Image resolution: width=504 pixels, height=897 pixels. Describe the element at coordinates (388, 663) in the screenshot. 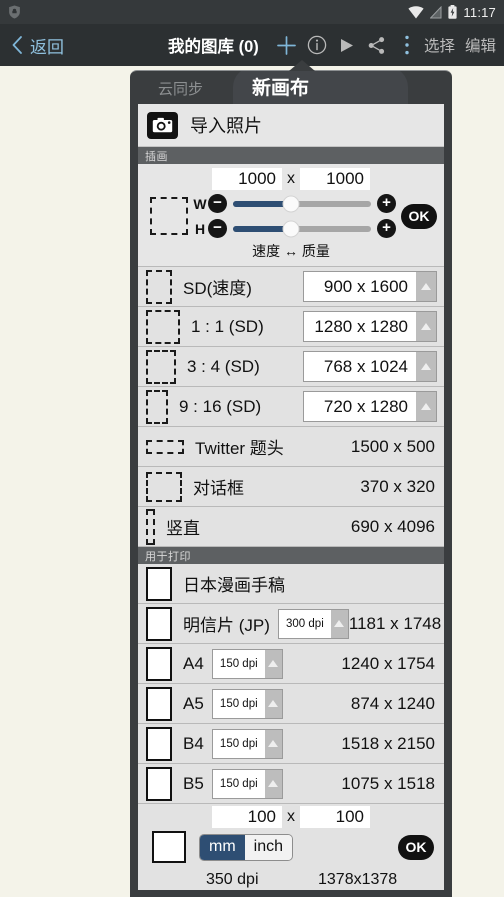

I see `preset-size-value: 1240 x 1754` at that location.